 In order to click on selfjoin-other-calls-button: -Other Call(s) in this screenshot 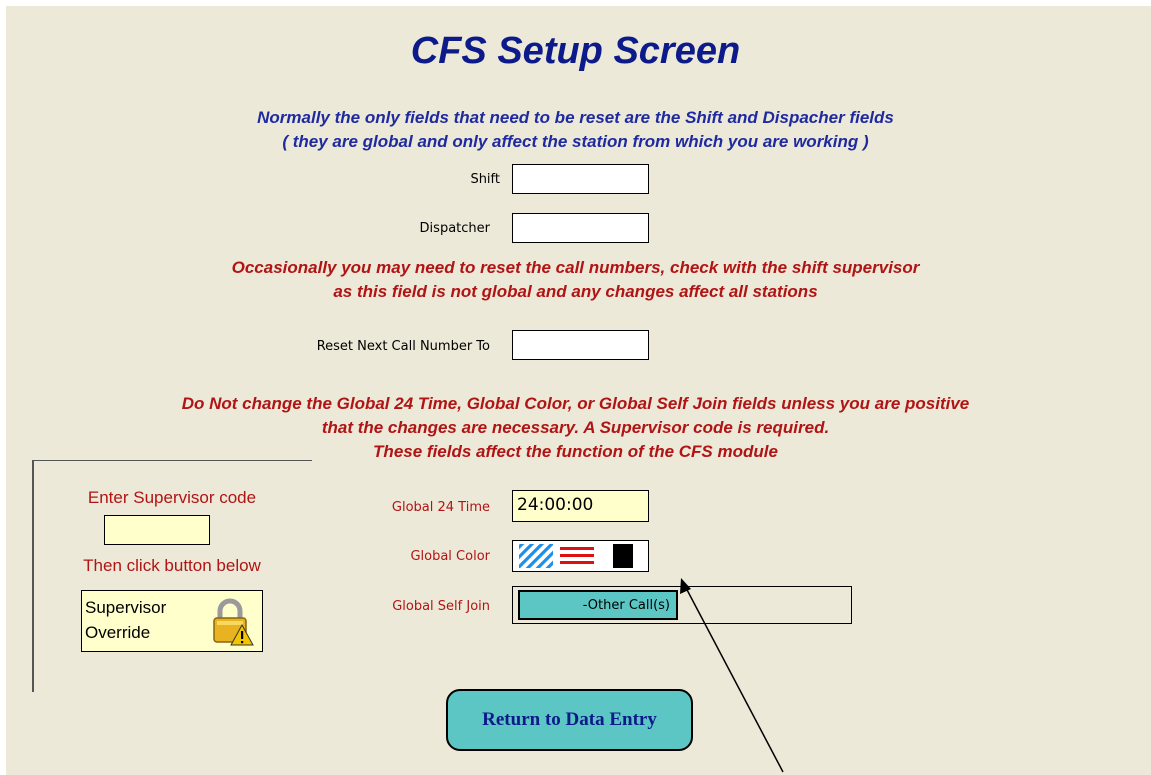, I will do `click(598, 605)`.